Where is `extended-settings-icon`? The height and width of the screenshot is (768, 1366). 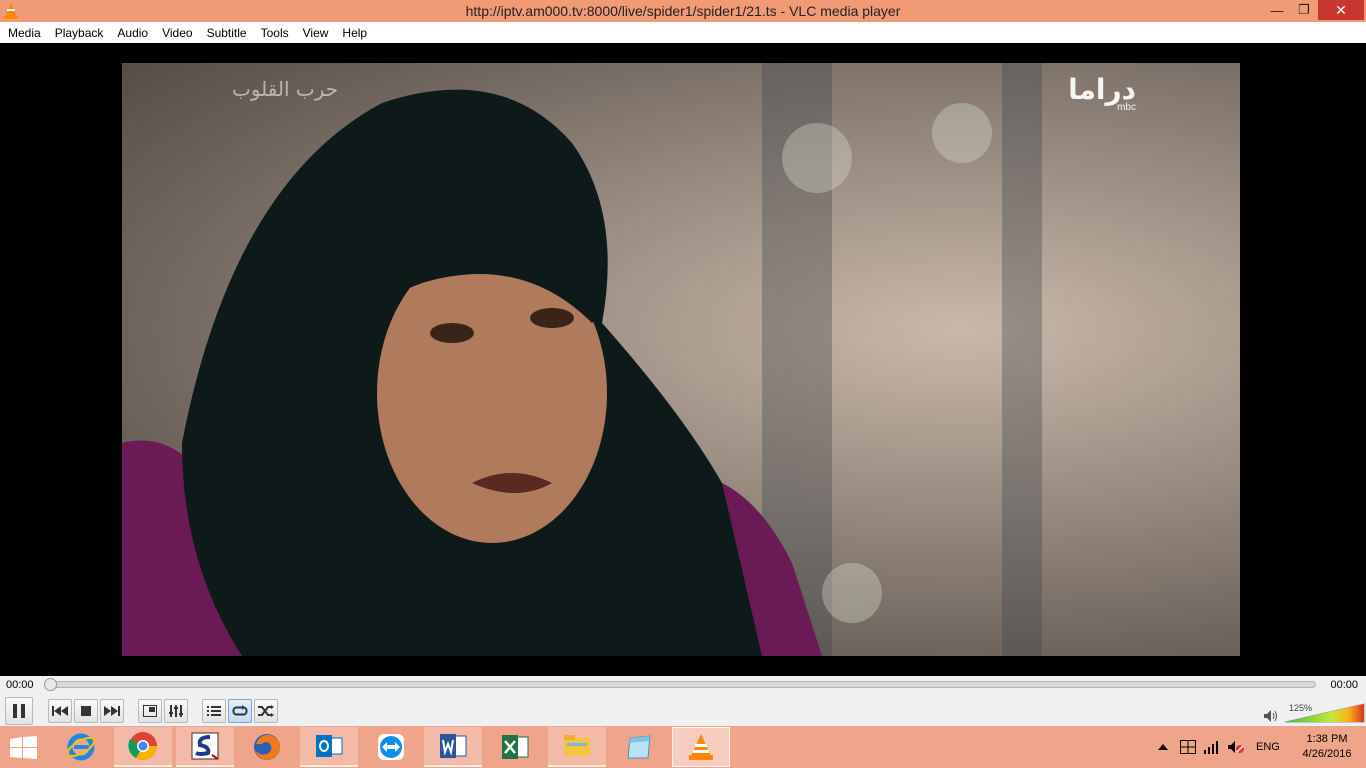
extended-settings-icon is located at coordinates (176, 711).